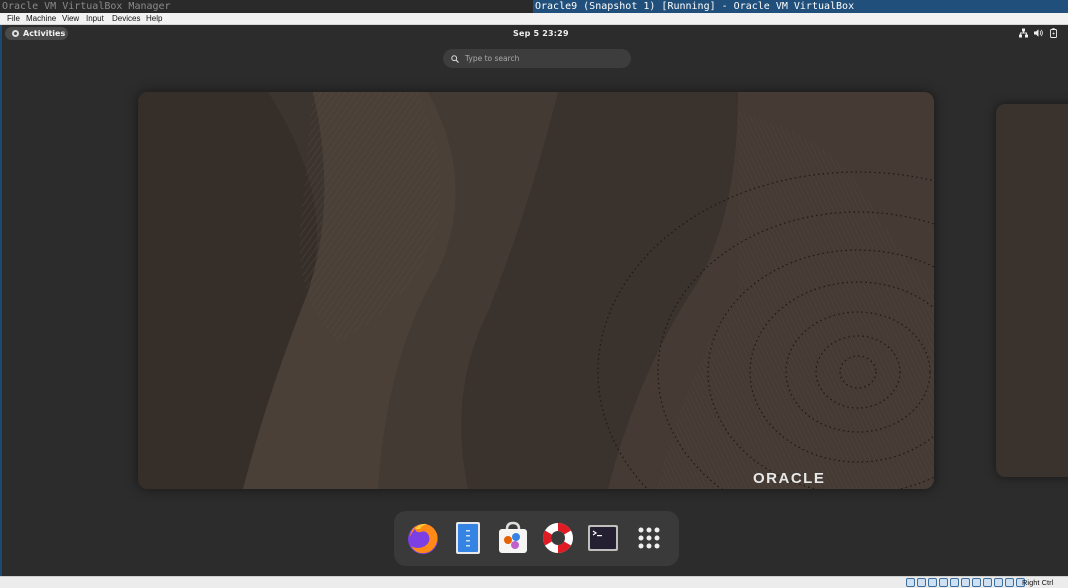  I want to click on dock-software, so click(513, 538).